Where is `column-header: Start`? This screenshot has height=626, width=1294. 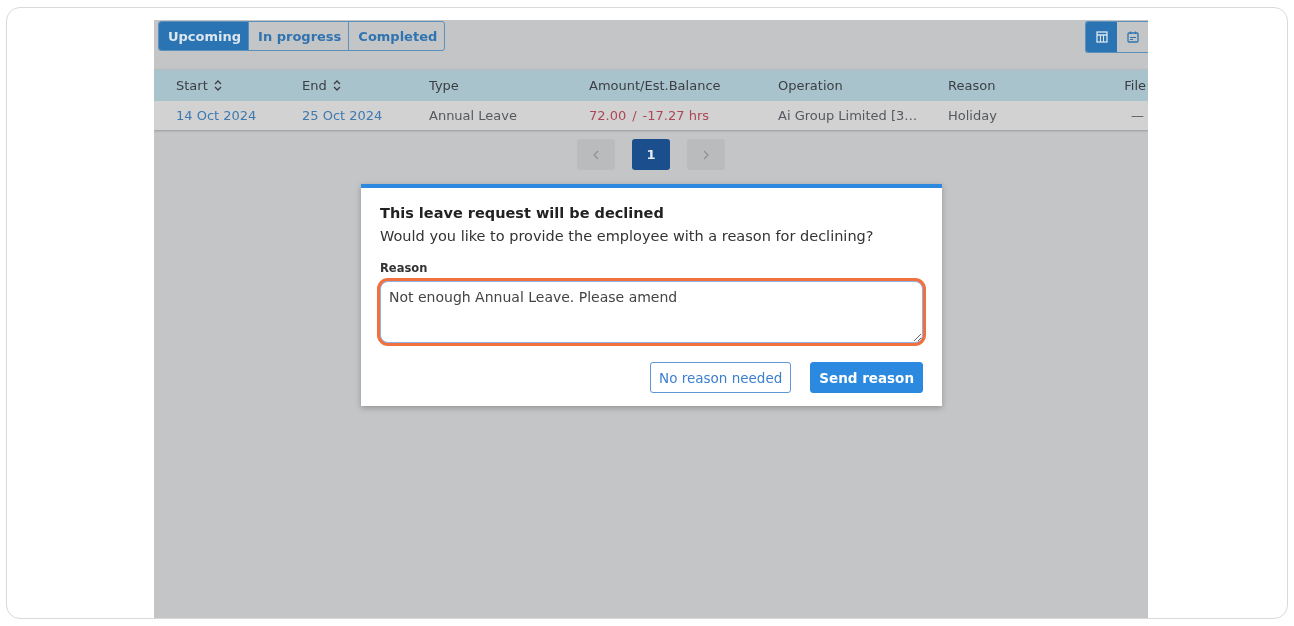 column-header: Start is located at coordinates (192, 85).